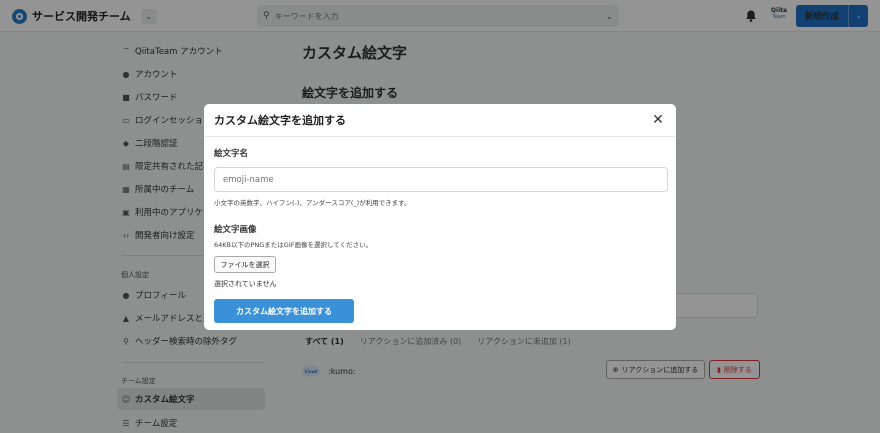  What do you see at coordinates (245, 284) in the screenshot?
I see `no-file-text: 選択されていません` at bounding box center [245, 284].